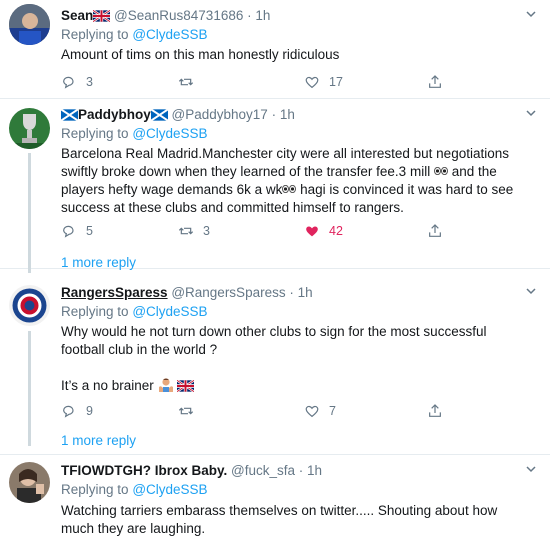  What do you see at coordinates (332, 411) in the screenshot?
I see `like-count: 7` at bounding box center [332, 411].